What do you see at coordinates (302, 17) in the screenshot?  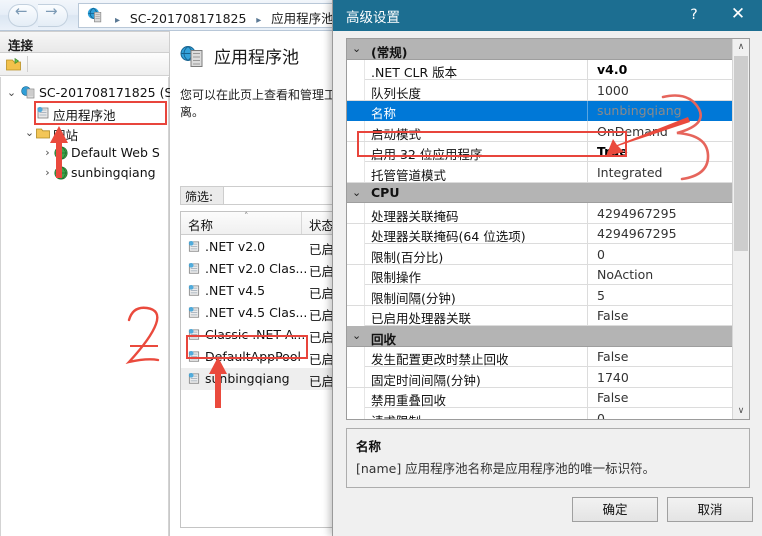 I see `breadcrumb-node: 应用程序池` at bounding box center [302, 17].